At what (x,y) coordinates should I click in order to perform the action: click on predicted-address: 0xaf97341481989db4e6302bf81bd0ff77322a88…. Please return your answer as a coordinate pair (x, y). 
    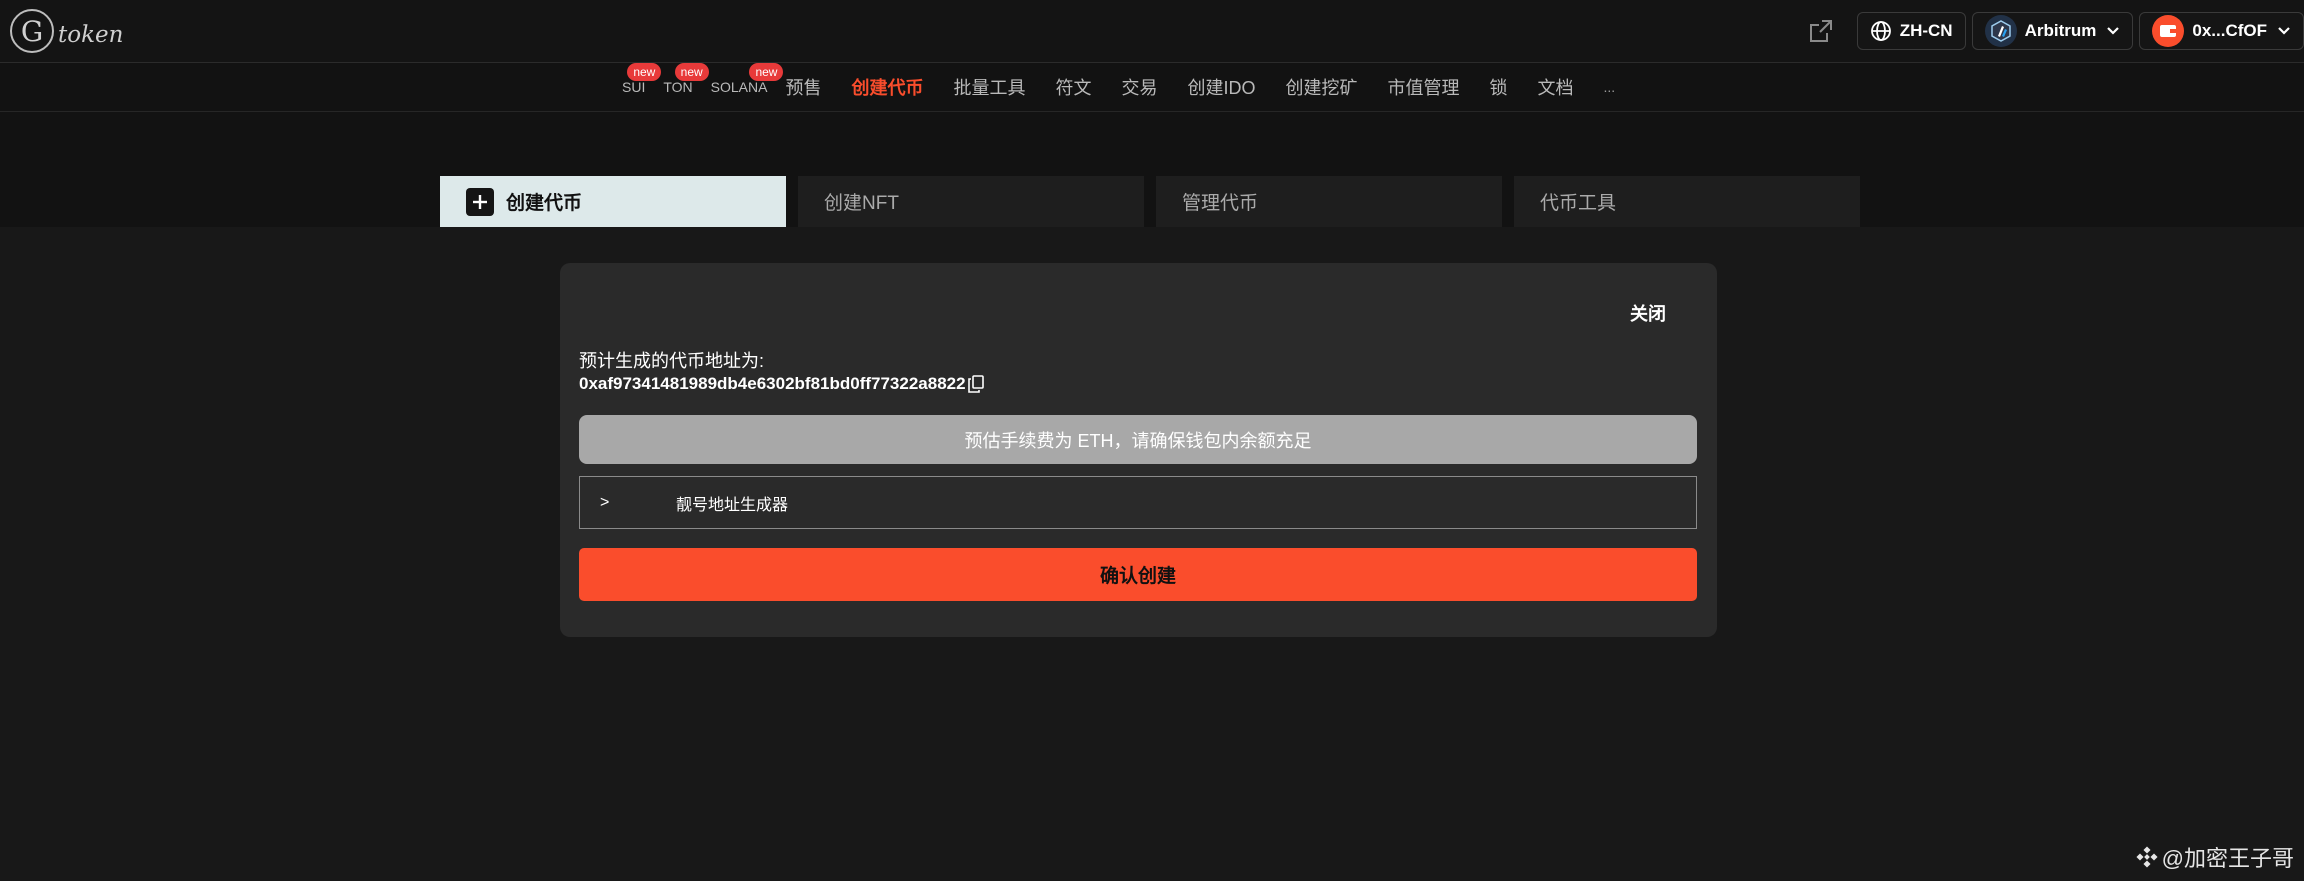
    Looking at the image, I should click on (781, 384).